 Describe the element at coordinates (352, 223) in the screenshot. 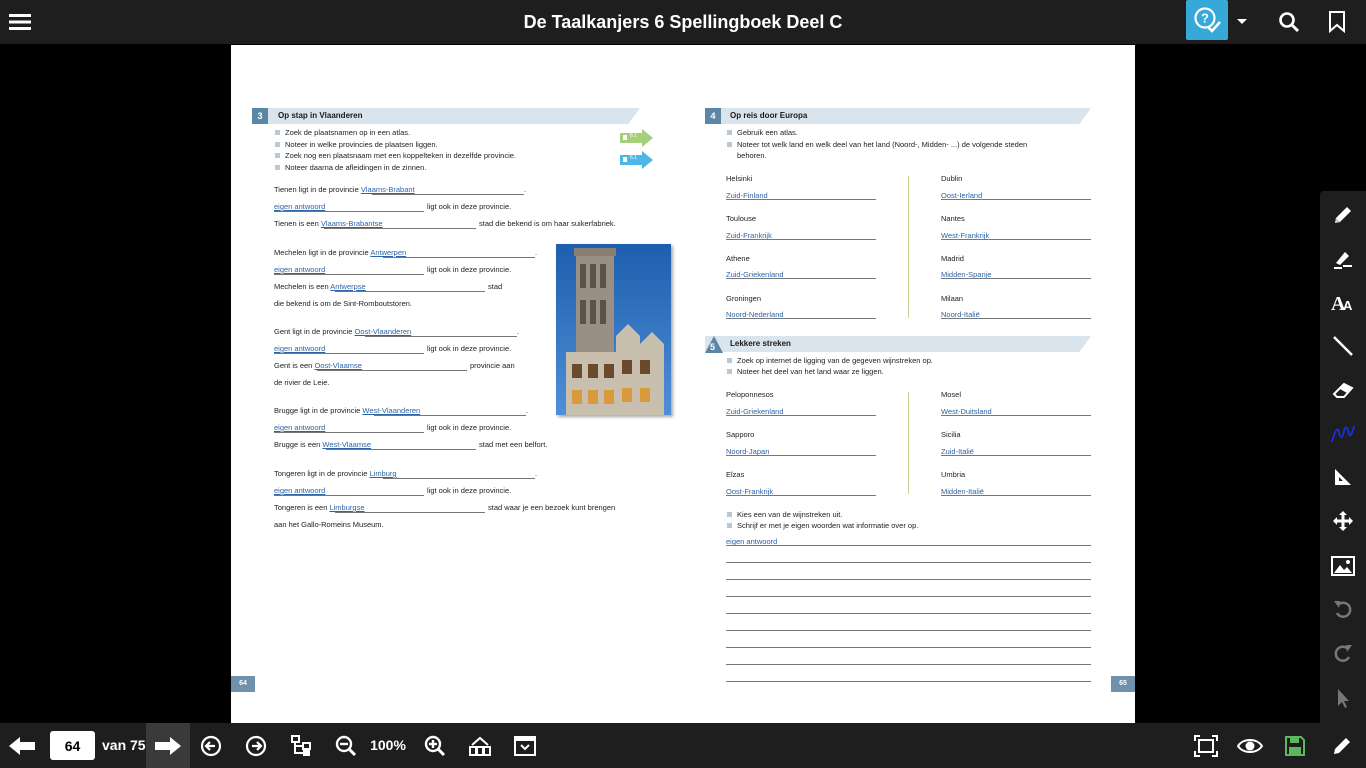

I see `answer-text: Vlaams-Brabantse` at that location.